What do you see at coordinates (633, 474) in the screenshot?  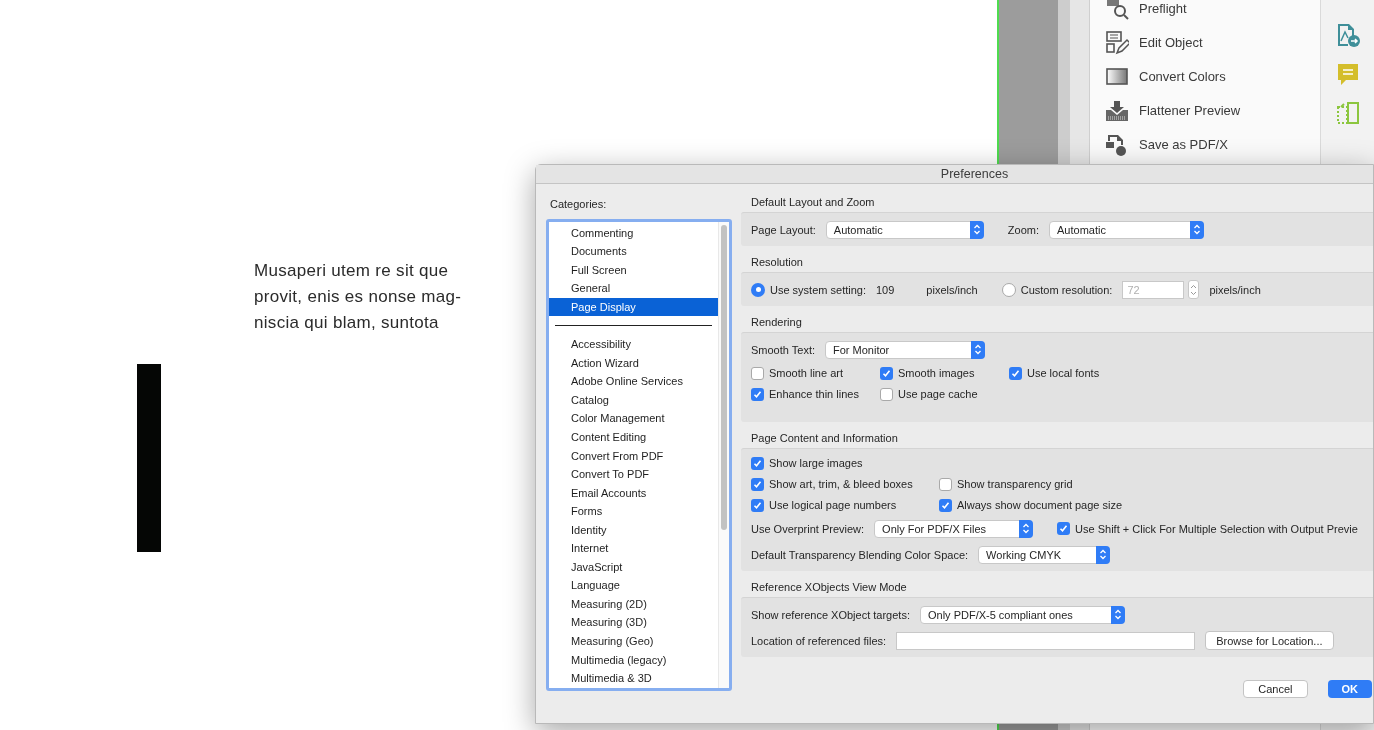 I see `category-item: Convert To PDF` at bounding box center [633, 474].